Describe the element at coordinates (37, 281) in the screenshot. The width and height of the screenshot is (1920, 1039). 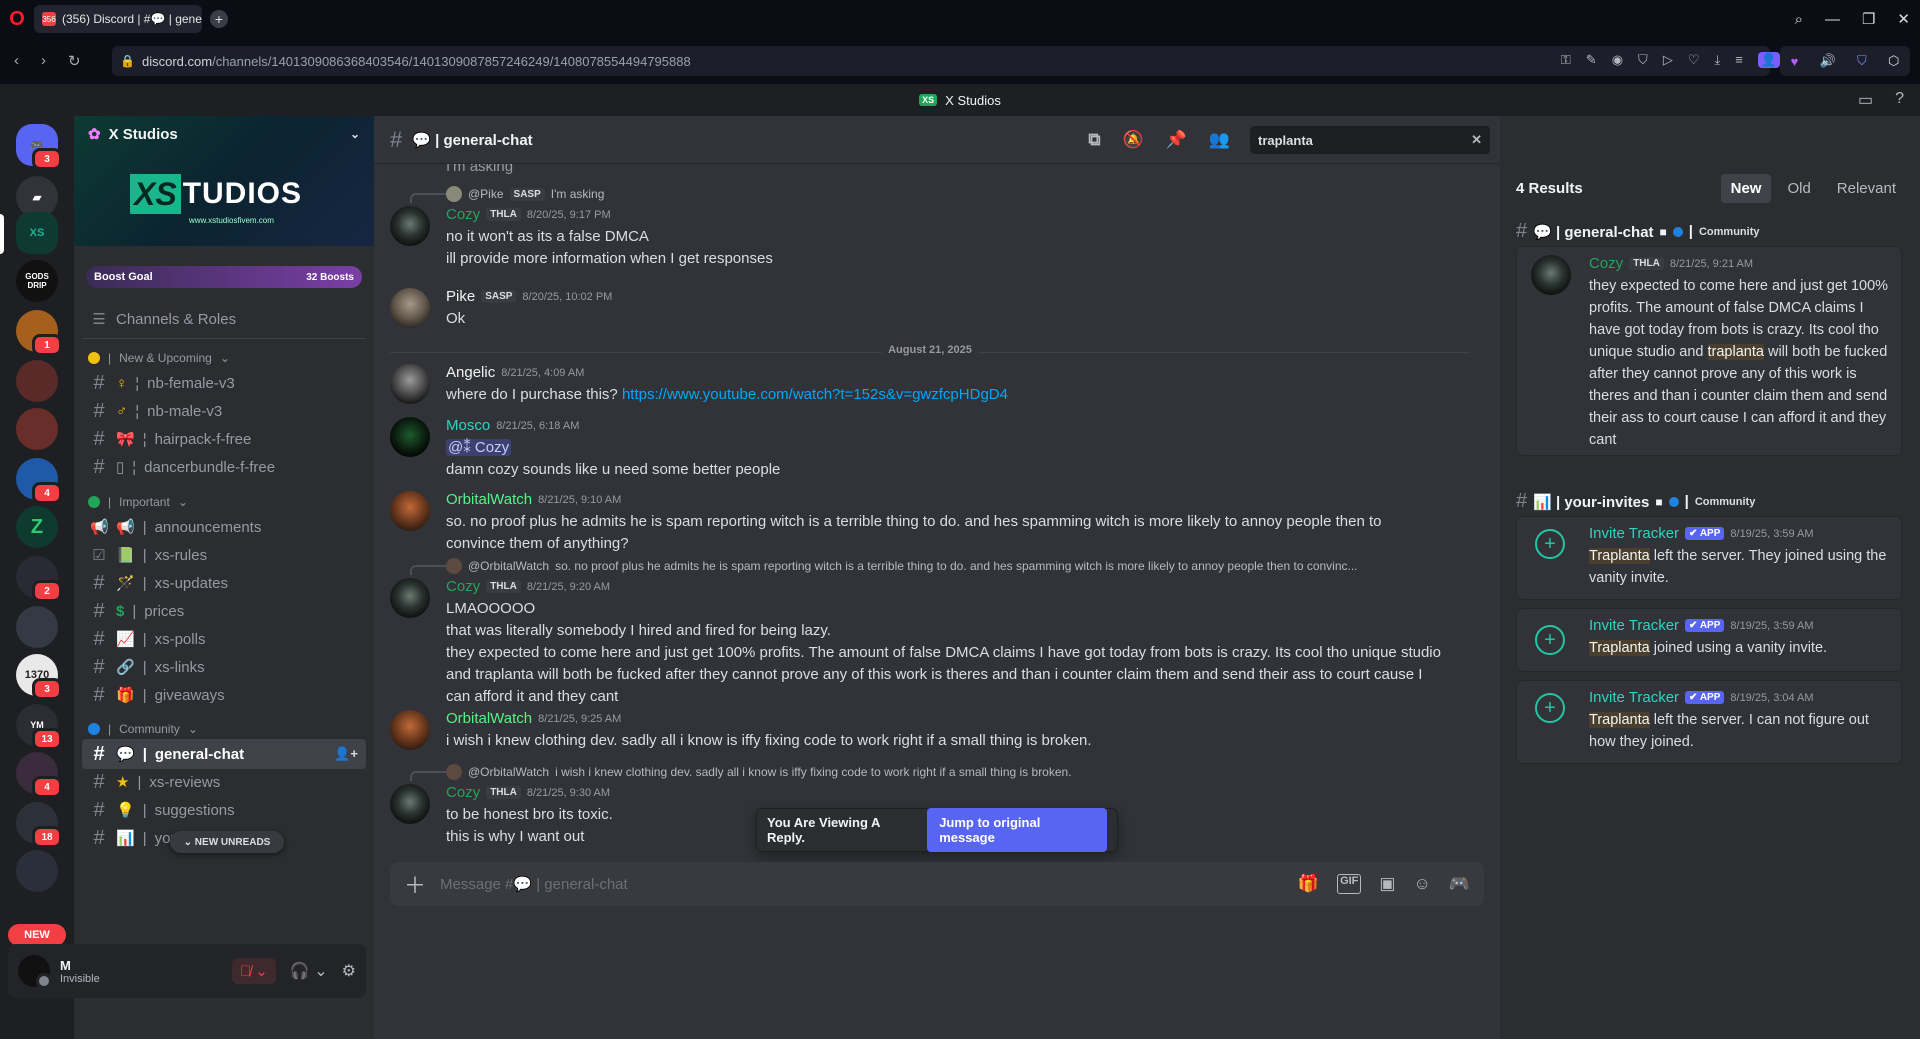
I see `server-gods-drip: GODS DRIP` at that location.